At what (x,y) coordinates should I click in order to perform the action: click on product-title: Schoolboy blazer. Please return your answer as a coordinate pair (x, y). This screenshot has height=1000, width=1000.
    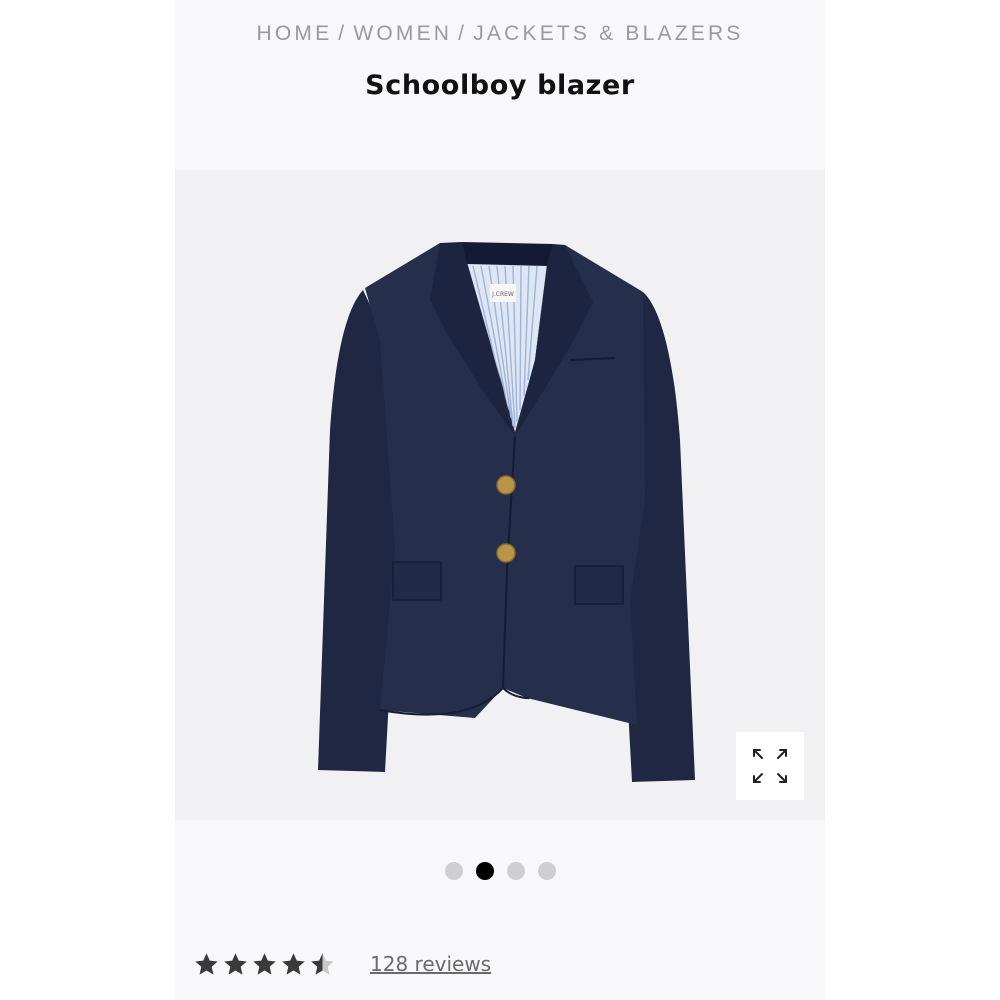
    Looking at the image, I should click on (500, 85).